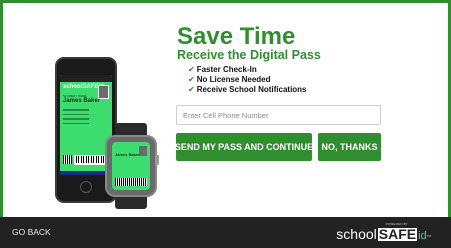  Describe the element at coordinates (143, 151) in the screenshot. I see `watch-pass-photo` at that location.